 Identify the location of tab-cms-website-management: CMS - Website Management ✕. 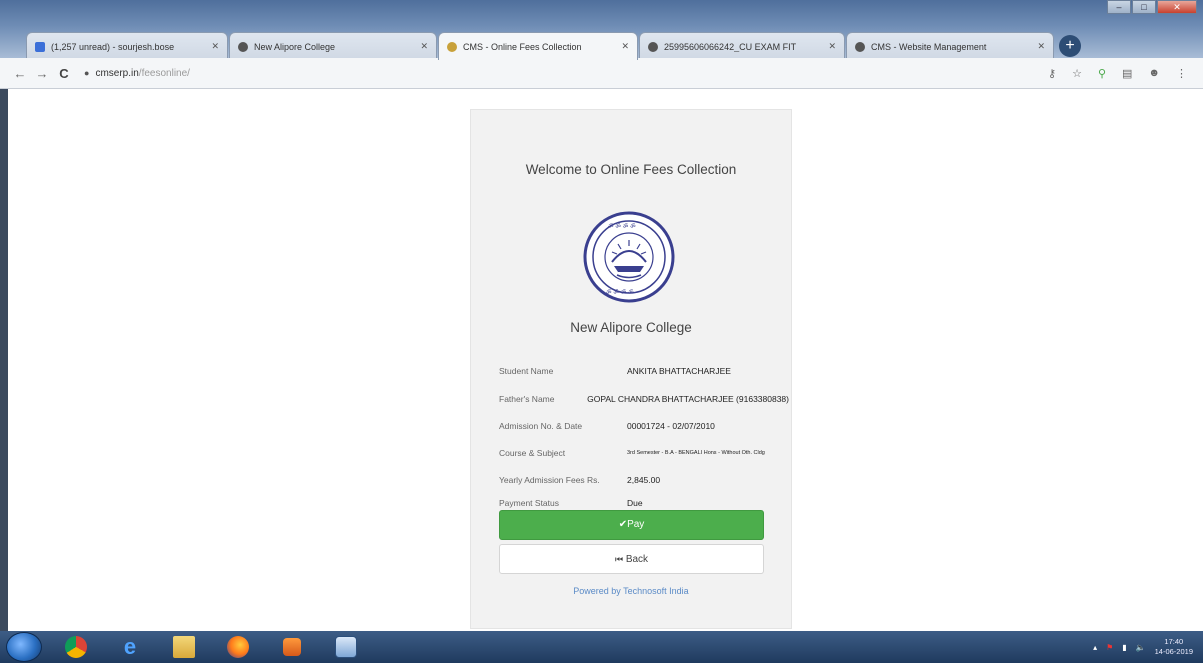
(950, 46).